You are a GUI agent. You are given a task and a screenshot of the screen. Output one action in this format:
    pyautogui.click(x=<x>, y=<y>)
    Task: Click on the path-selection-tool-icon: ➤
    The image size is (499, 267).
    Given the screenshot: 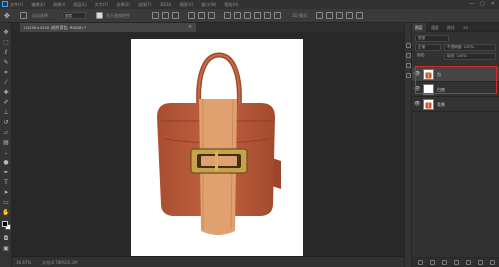 What is the action you would take?
    pyautogui.click(x=6, y=192)
    